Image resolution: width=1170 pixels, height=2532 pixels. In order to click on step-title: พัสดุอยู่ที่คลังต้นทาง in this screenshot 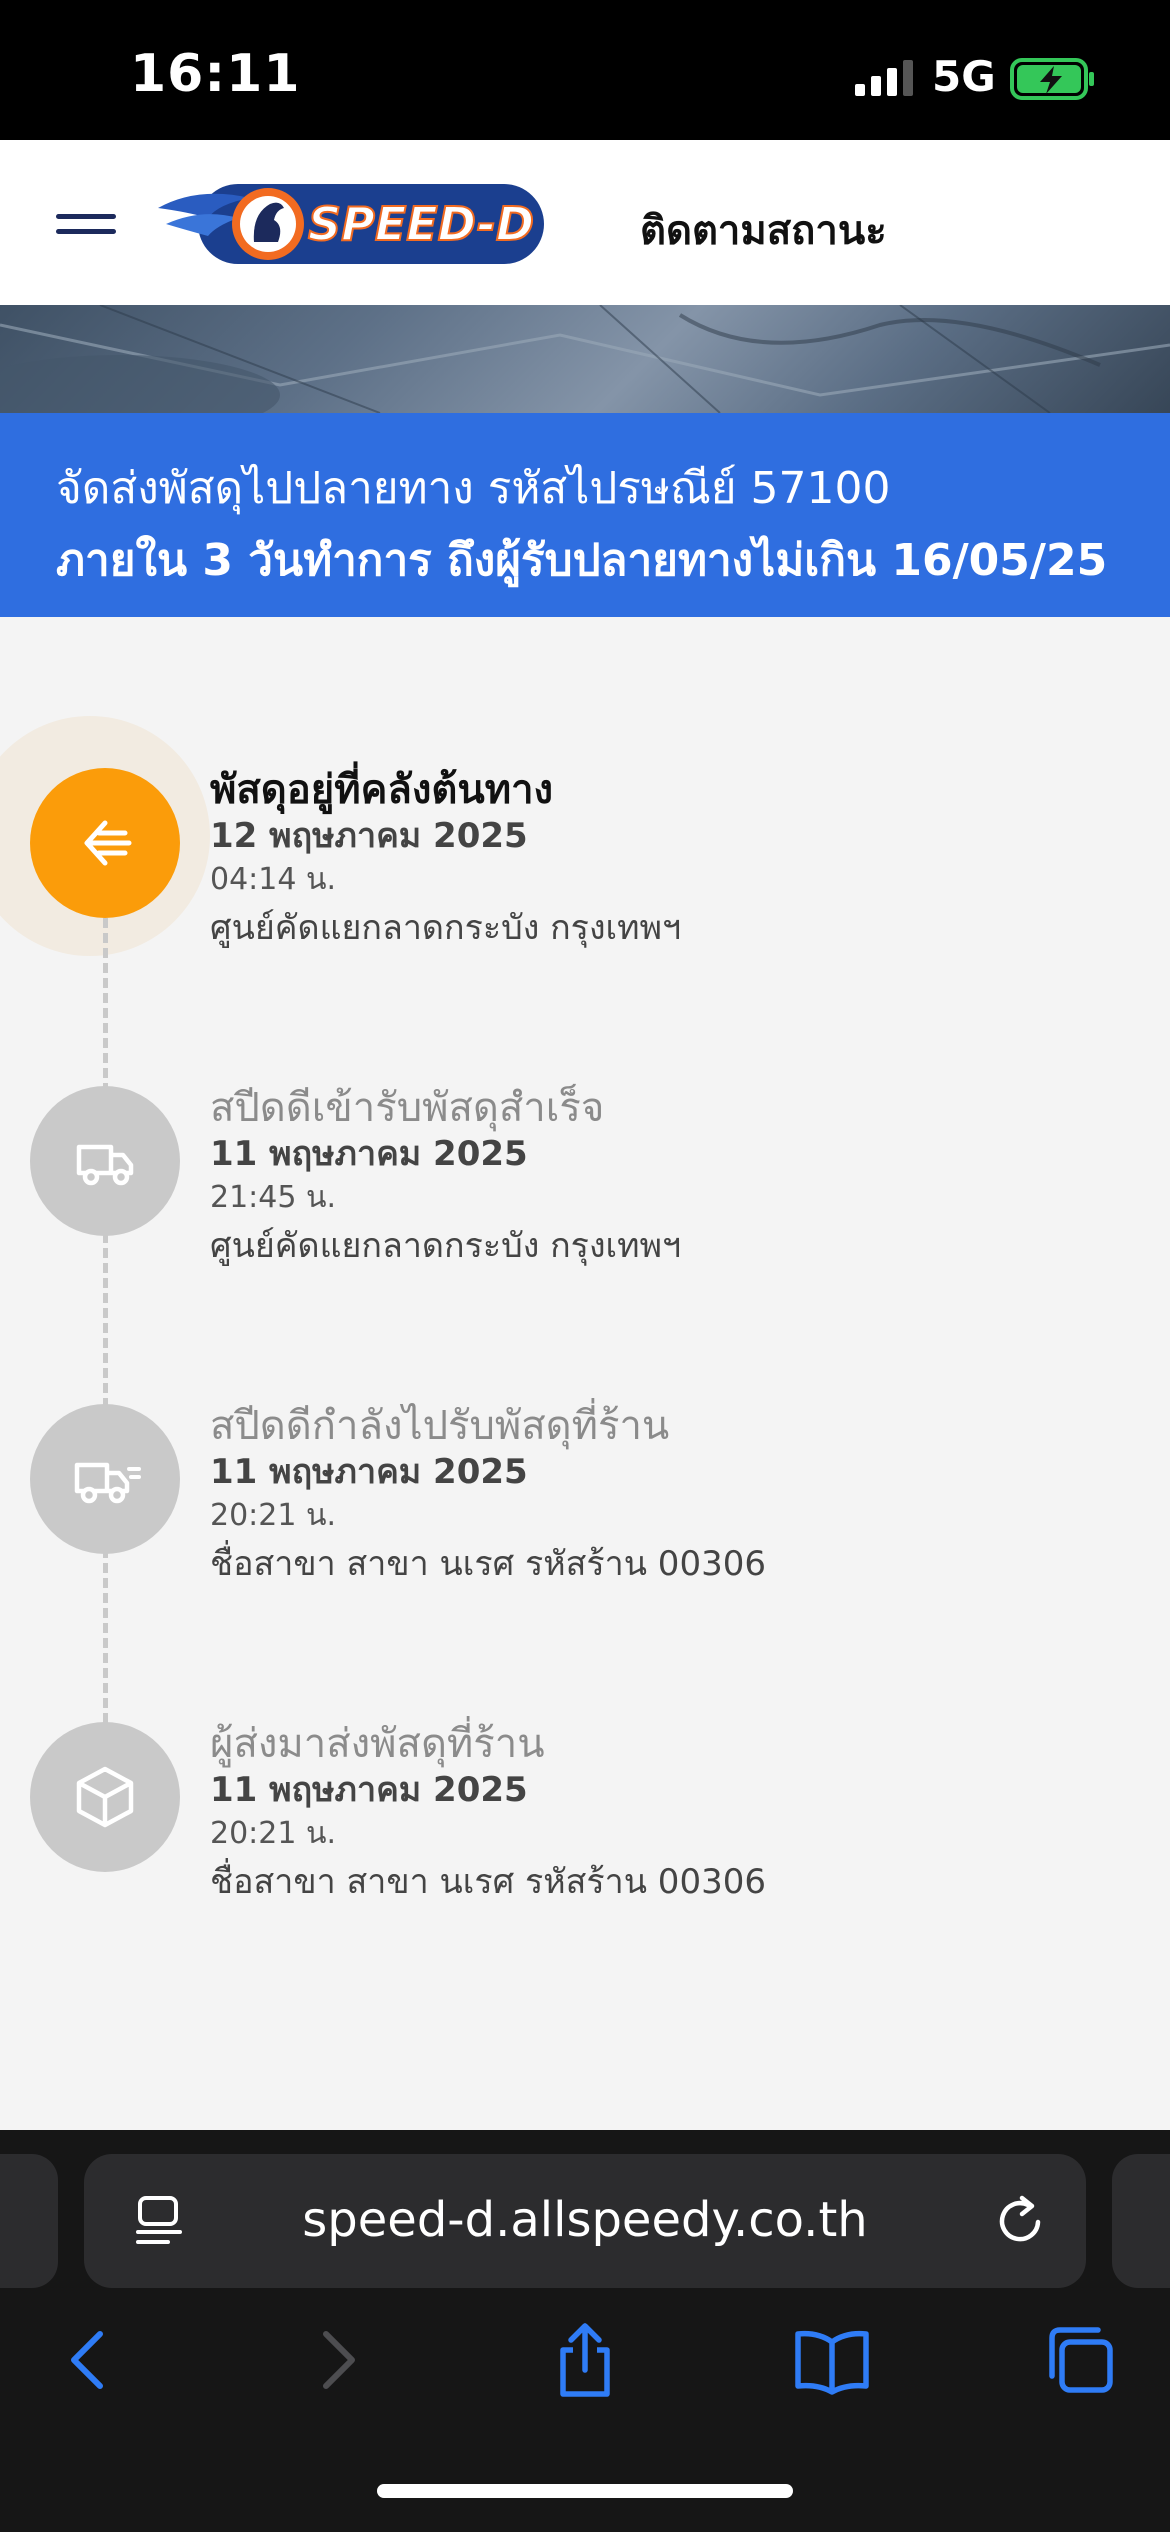, I will do `click(382, 790)`.